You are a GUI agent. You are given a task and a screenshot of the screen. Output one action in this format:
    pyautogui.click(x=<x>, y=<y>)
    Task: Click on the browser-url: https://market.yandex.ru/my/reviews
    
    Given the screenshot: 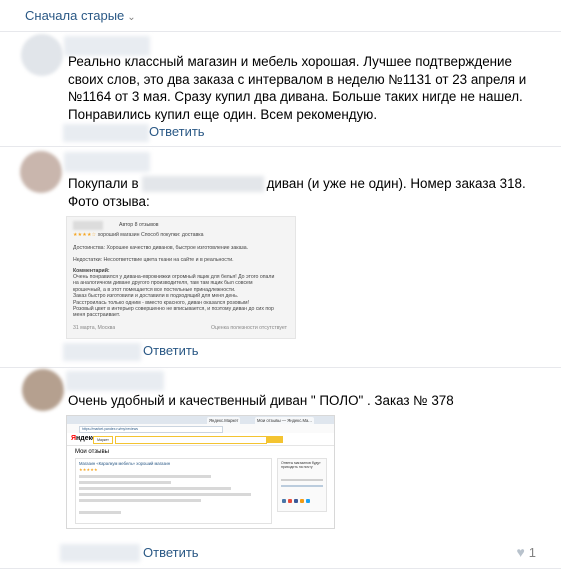 What is the action you would take?
    pyautogui.click(x=151, y=429)
    